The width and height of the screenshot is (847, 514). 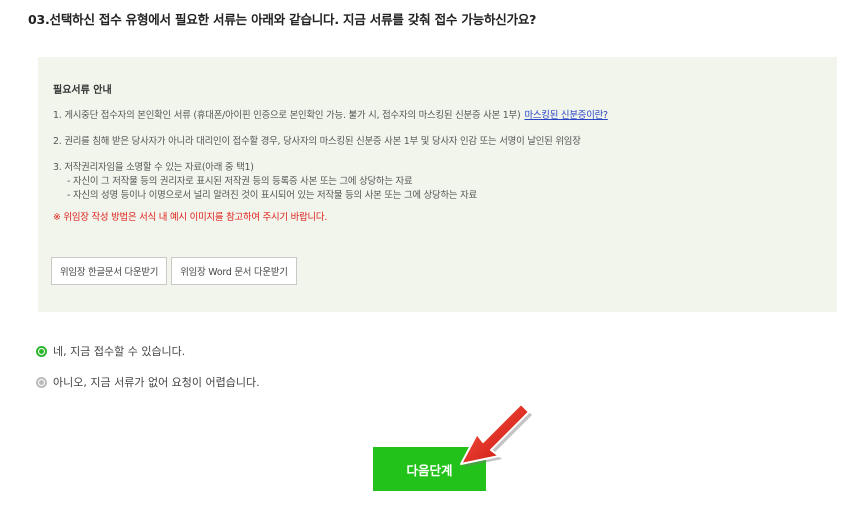 I want to click on download-hwp-button: 위임장 한글문서 다운받기, so click(x=109, y=271).